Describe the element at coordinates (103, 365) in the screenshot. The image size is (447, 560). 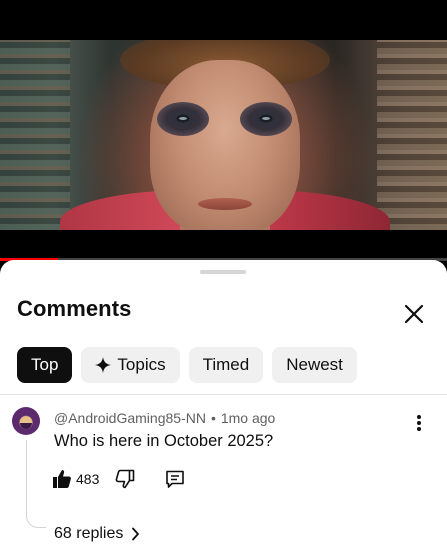
I see `sparkle-icon` at that location.